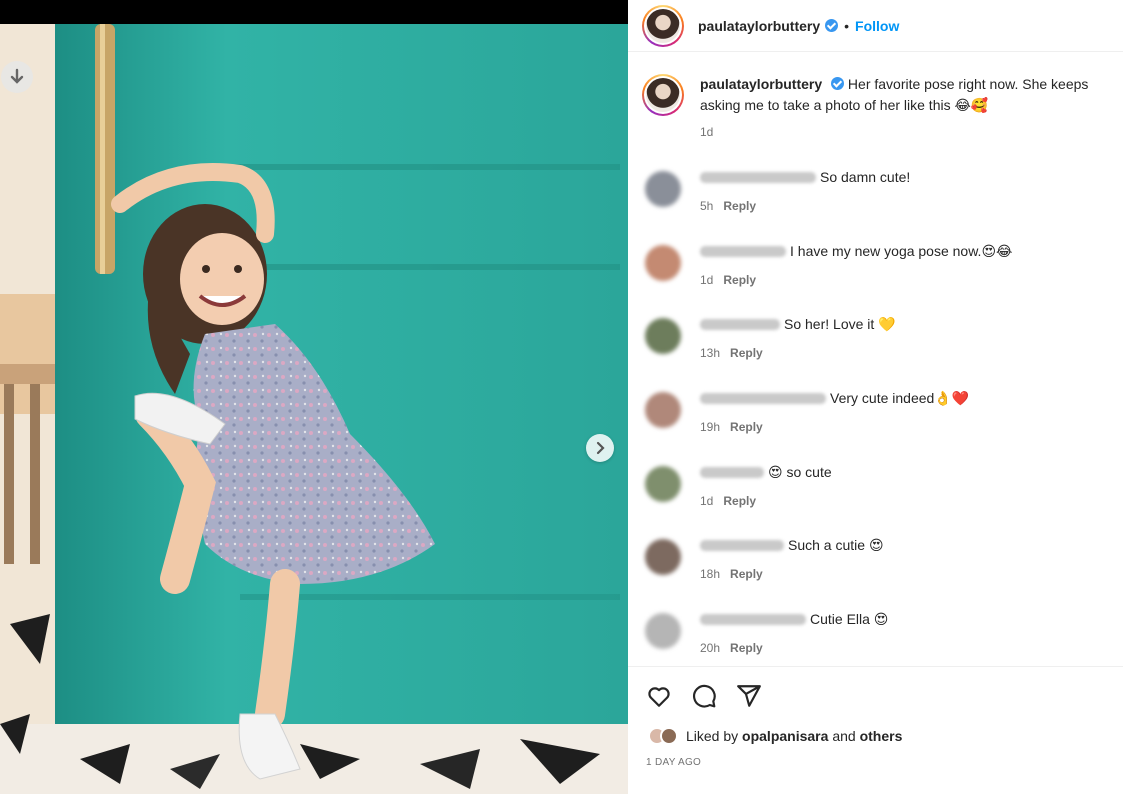 The width and height of the screenshot is (1123, 794). Describe the element at coordinates (875, 191) in the screenshot. I see `comment-item: So damn cute! 5h Reply` at that location.